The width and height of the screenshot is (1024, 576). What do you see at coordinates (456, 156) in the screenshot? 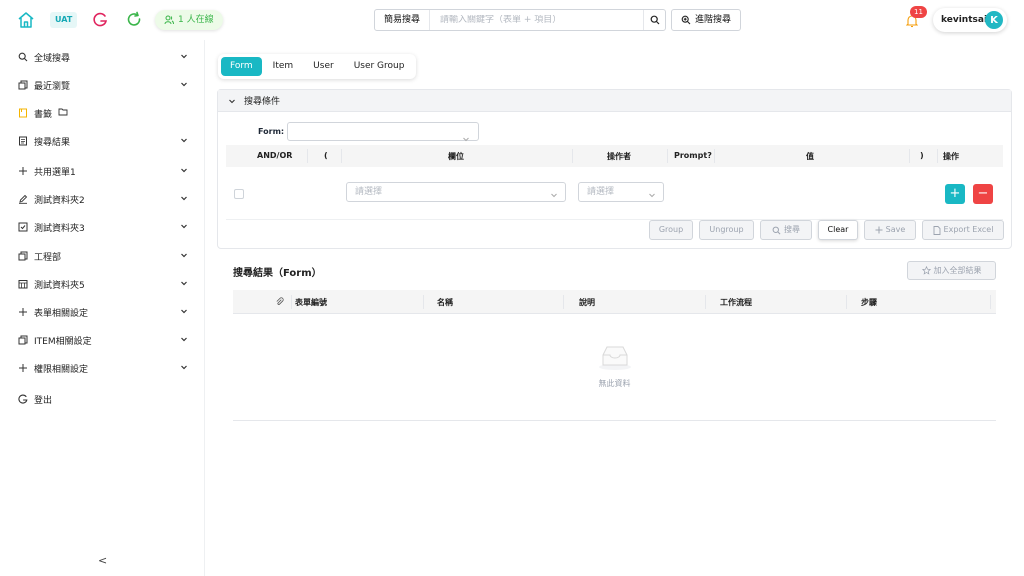
I see `col-field: 欄位` at bounding box center [456, 156].